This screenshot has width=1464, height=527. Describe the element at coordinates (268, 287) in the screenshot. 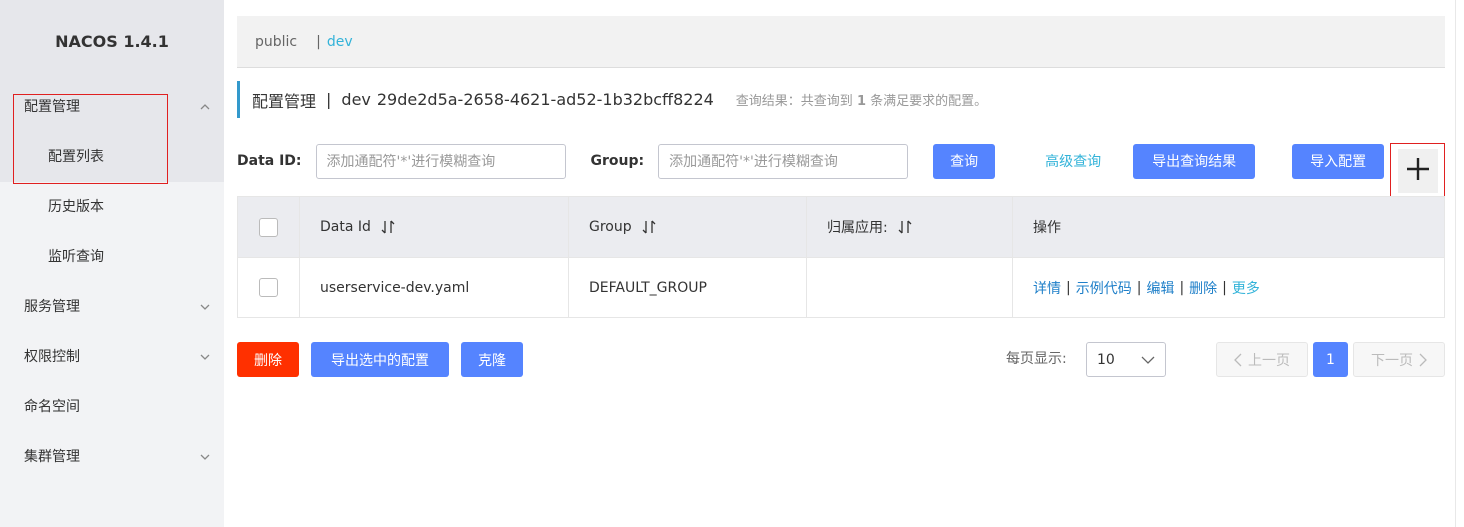

I see `row-checkbox` at that location.